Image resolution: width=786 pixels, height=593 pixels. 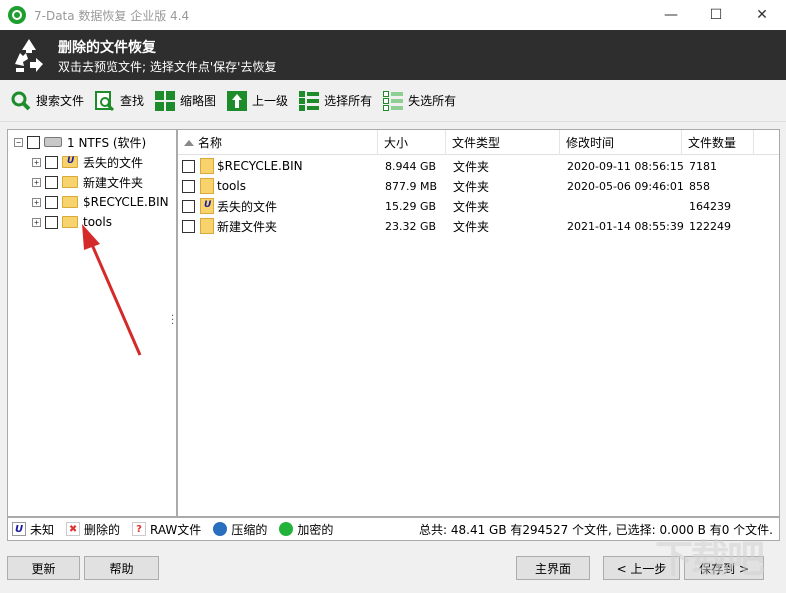 I want to click on legend-encrypted: 加密的, so click(x=306, y=529).